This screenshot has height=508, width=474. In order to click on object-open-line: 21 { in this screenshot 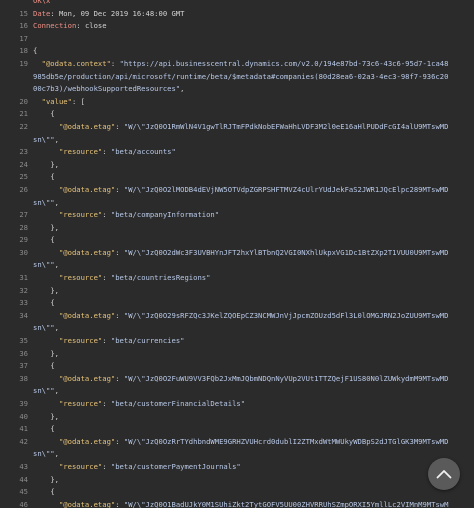, I will do `click(237, 114)`.